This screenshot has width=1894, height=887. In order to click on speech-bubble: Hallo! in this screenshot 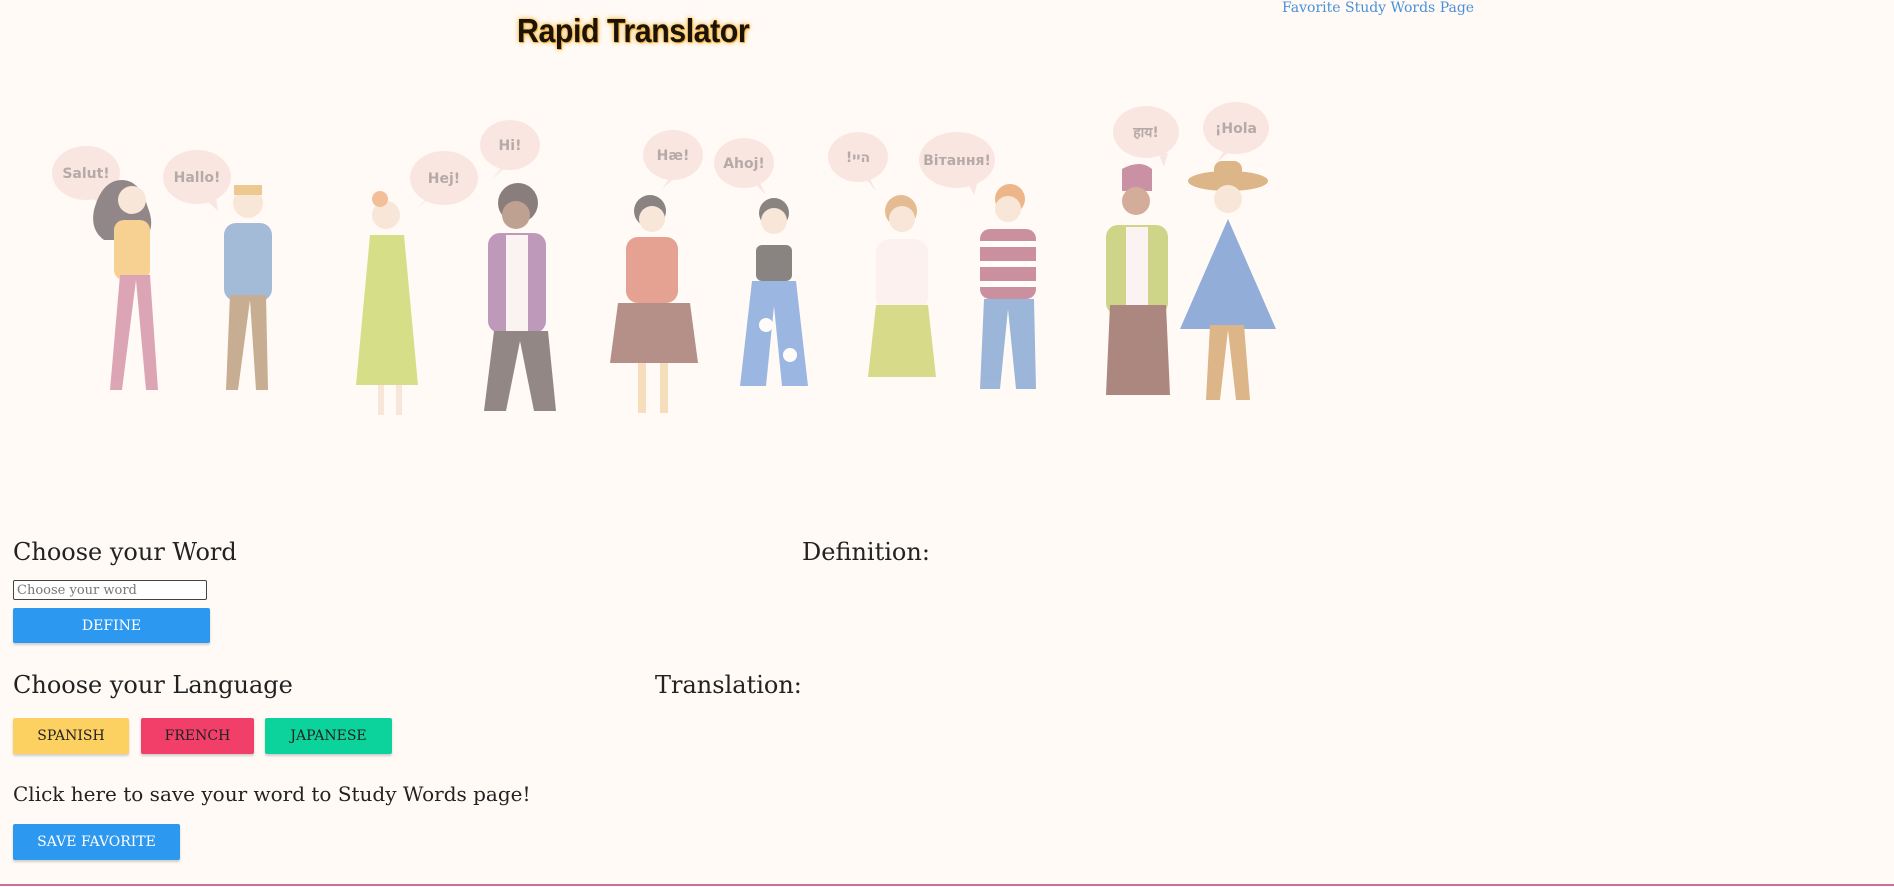, I will do `click(197, 180)`.